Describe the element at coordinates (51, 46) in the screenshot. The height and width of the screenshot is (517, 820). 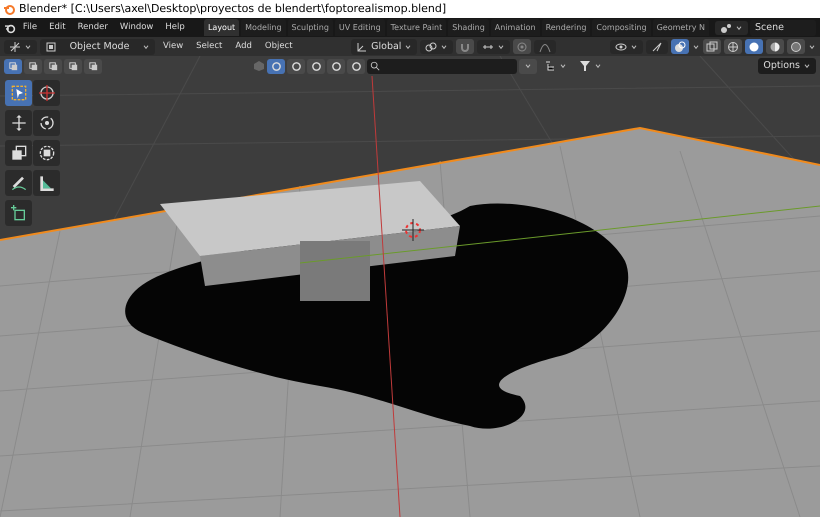
I see `object-icon` at that location.